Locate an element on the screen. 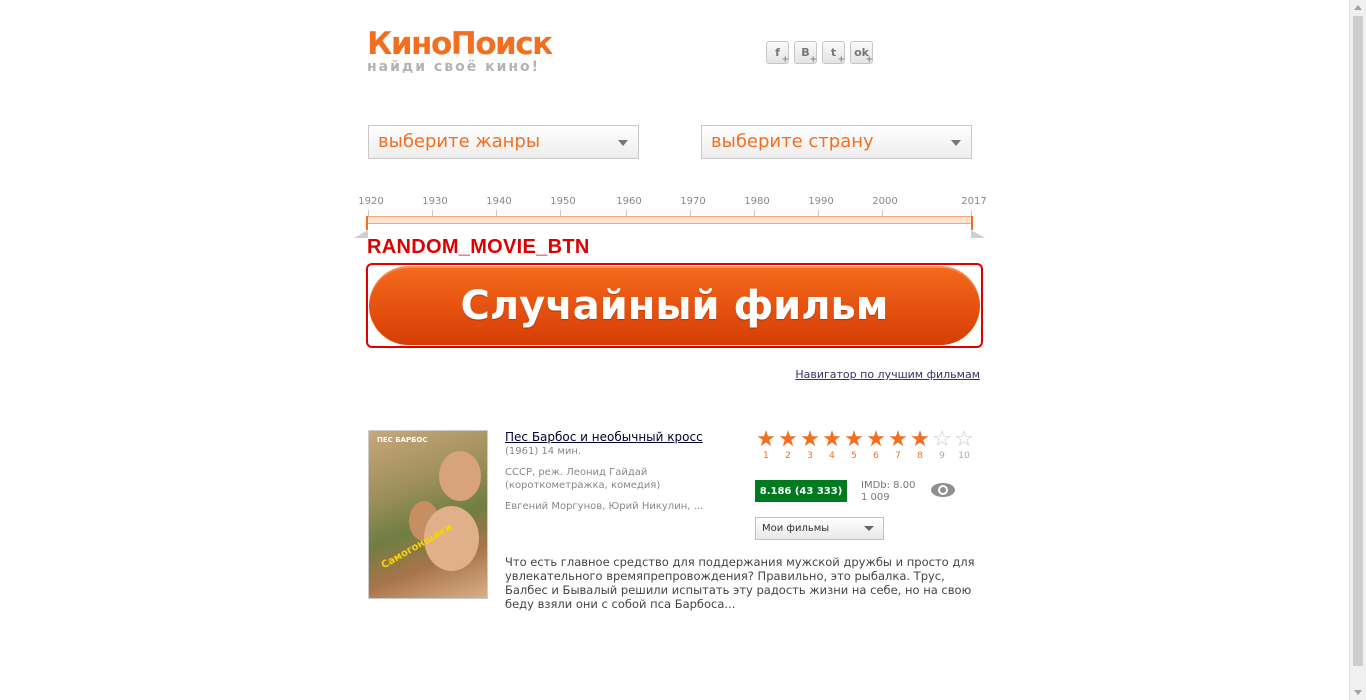 This screenshot has height=700, width=1366. year-label: 1930 is located at coordinates (435, 201).